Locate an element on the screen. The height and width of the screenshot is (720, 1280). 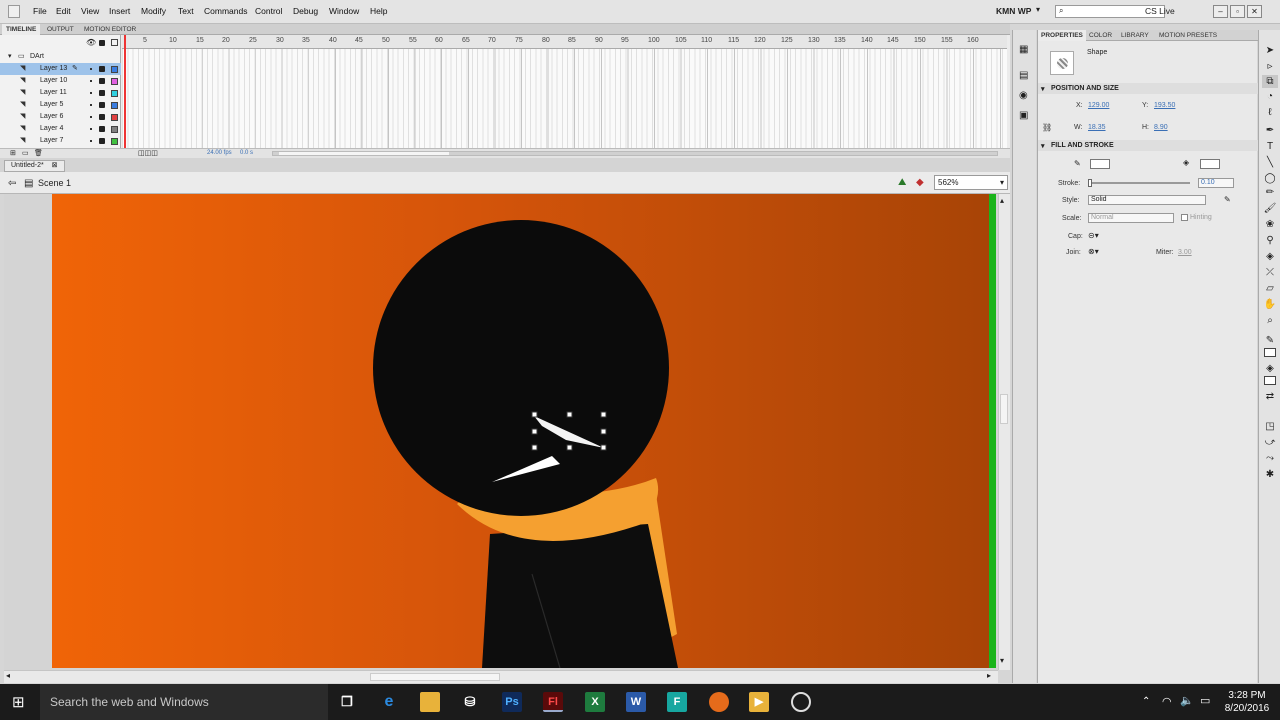
menu-view: View is located at coordinates (90, 11).